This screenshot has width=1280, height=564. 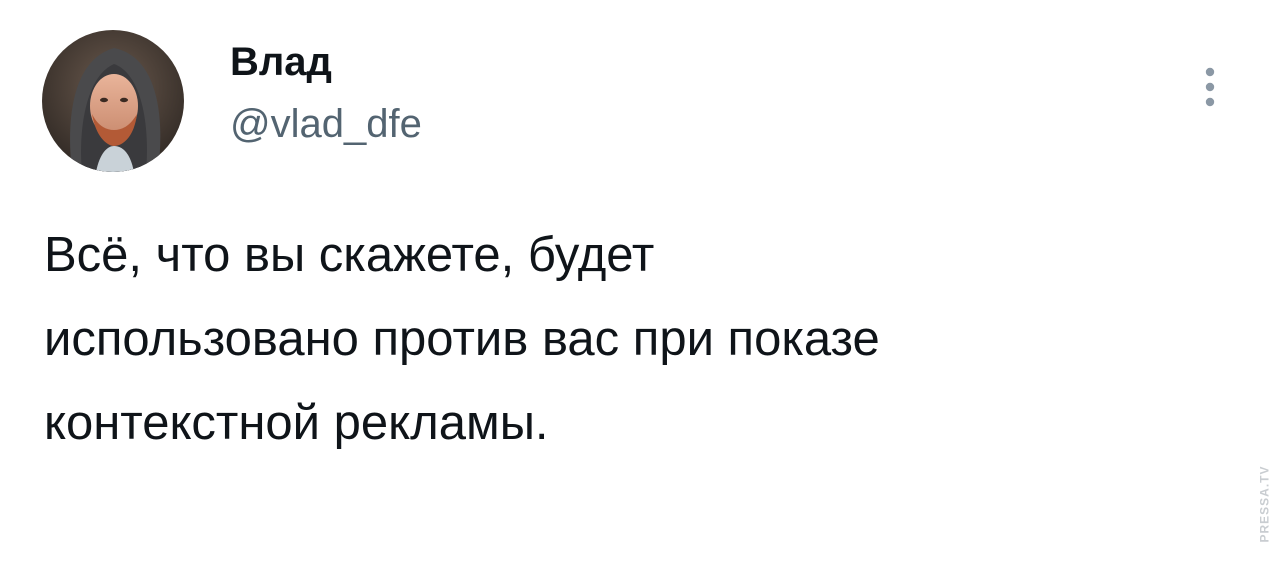 I want to click on avatar, so click(x=113, y=101).